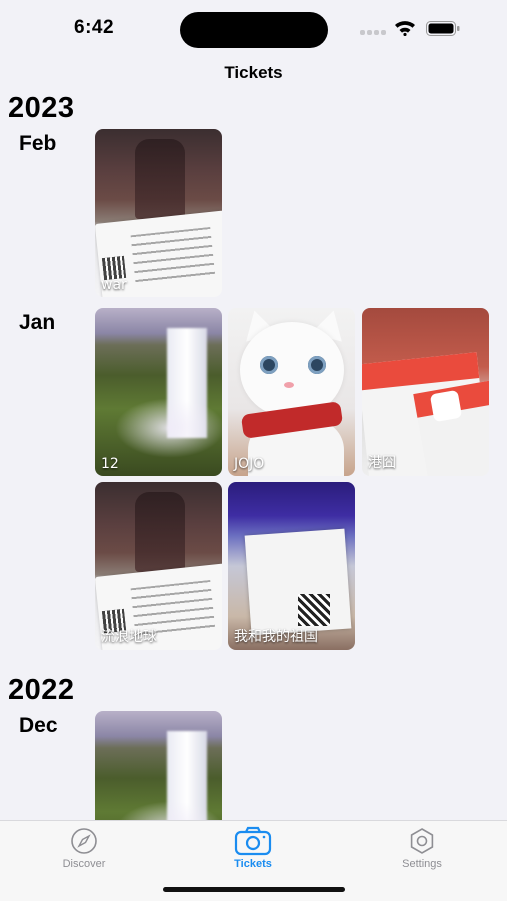  I want to click on month-label: Feb, so click(38, 143).